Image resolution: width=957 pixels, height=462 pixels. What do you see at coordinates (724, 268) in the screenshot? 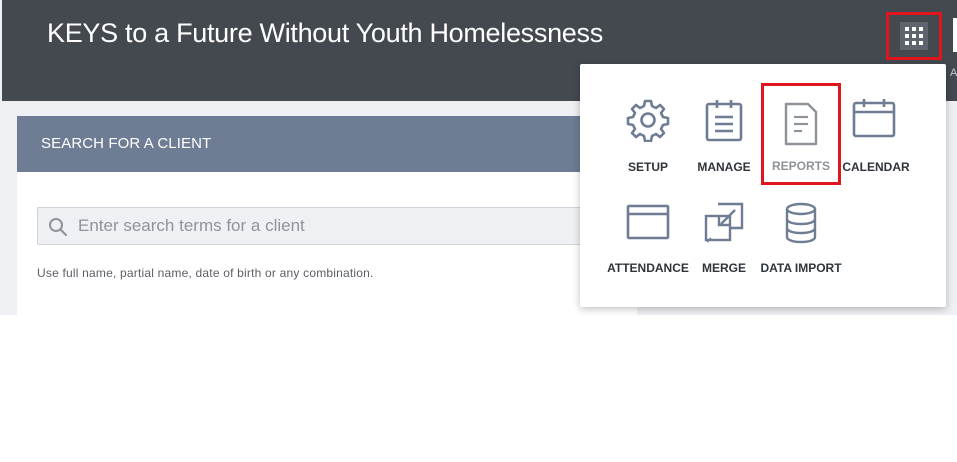
I see `menu-label-merge: MERGE` at bounding box center [724, 268].